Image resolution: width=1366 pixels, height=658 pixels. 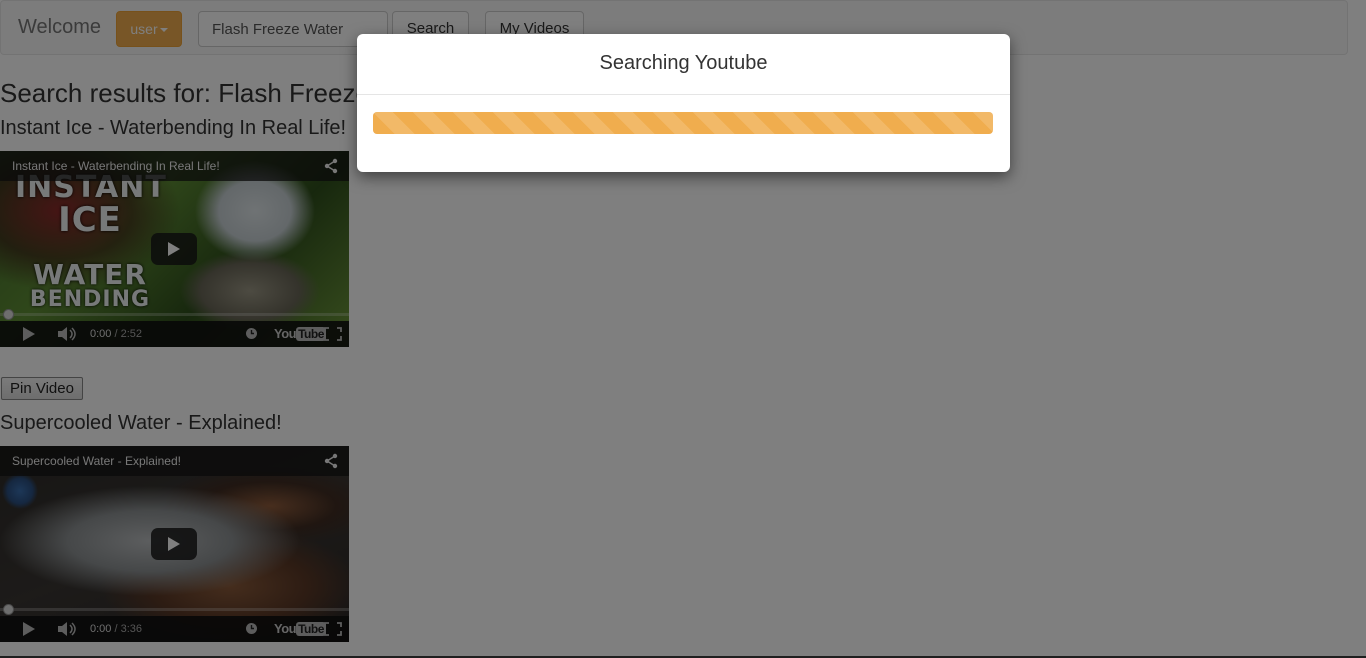 I want to click on search-progress-fill, so click(x=683, y=123).